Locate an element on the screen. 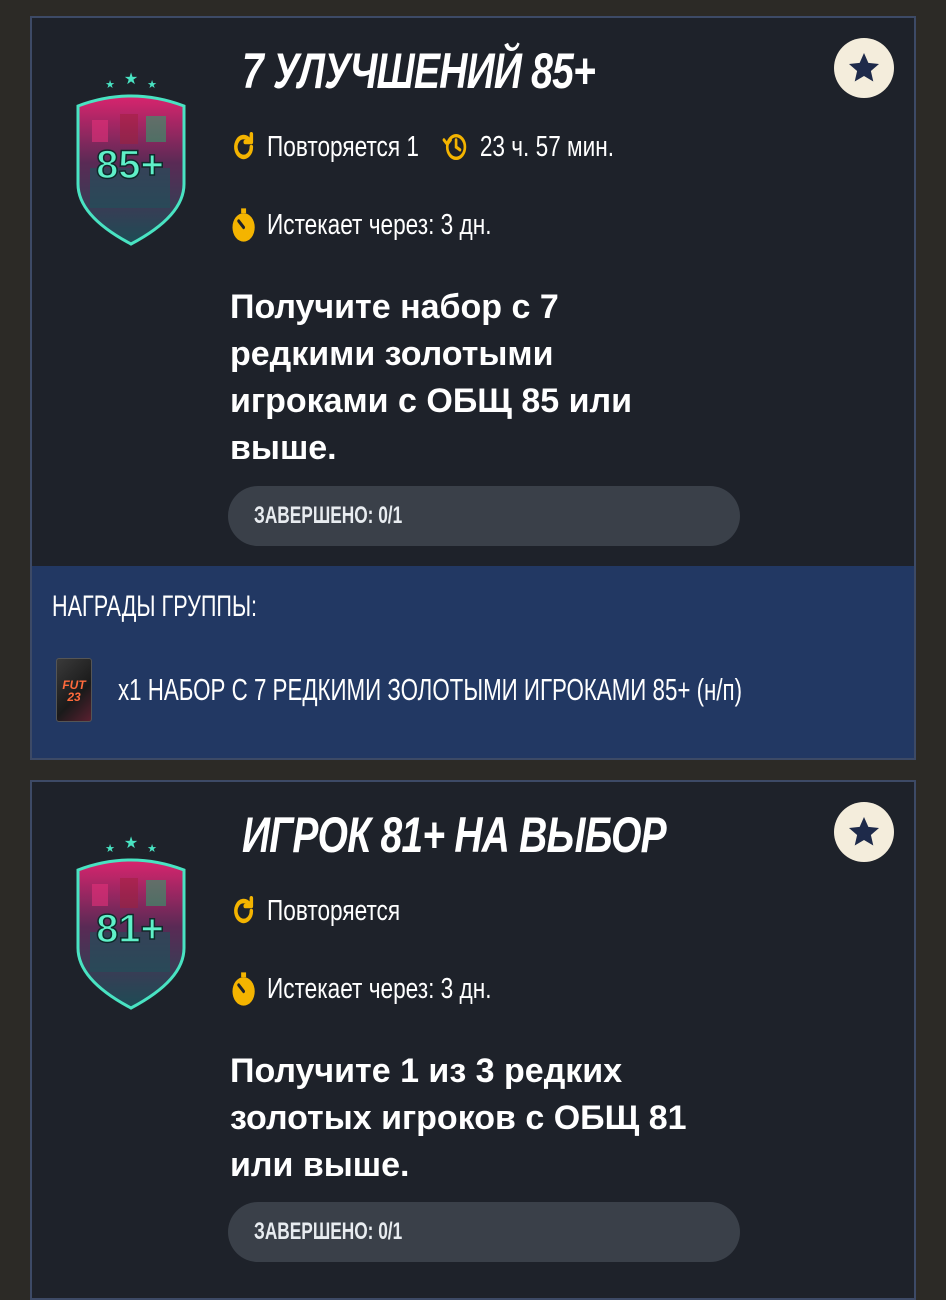  pack-icon: FUT 23 is located at coordinates (74, 690).